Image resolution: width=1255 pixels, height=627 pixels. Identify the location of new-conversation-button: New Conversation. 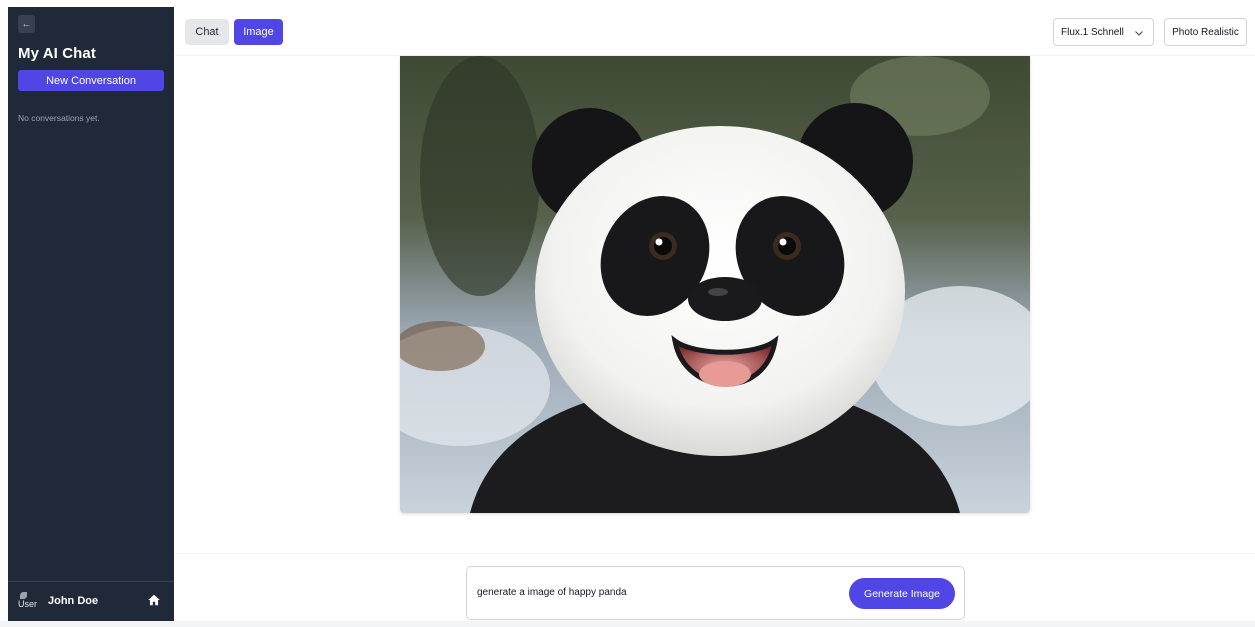
(91, 80).